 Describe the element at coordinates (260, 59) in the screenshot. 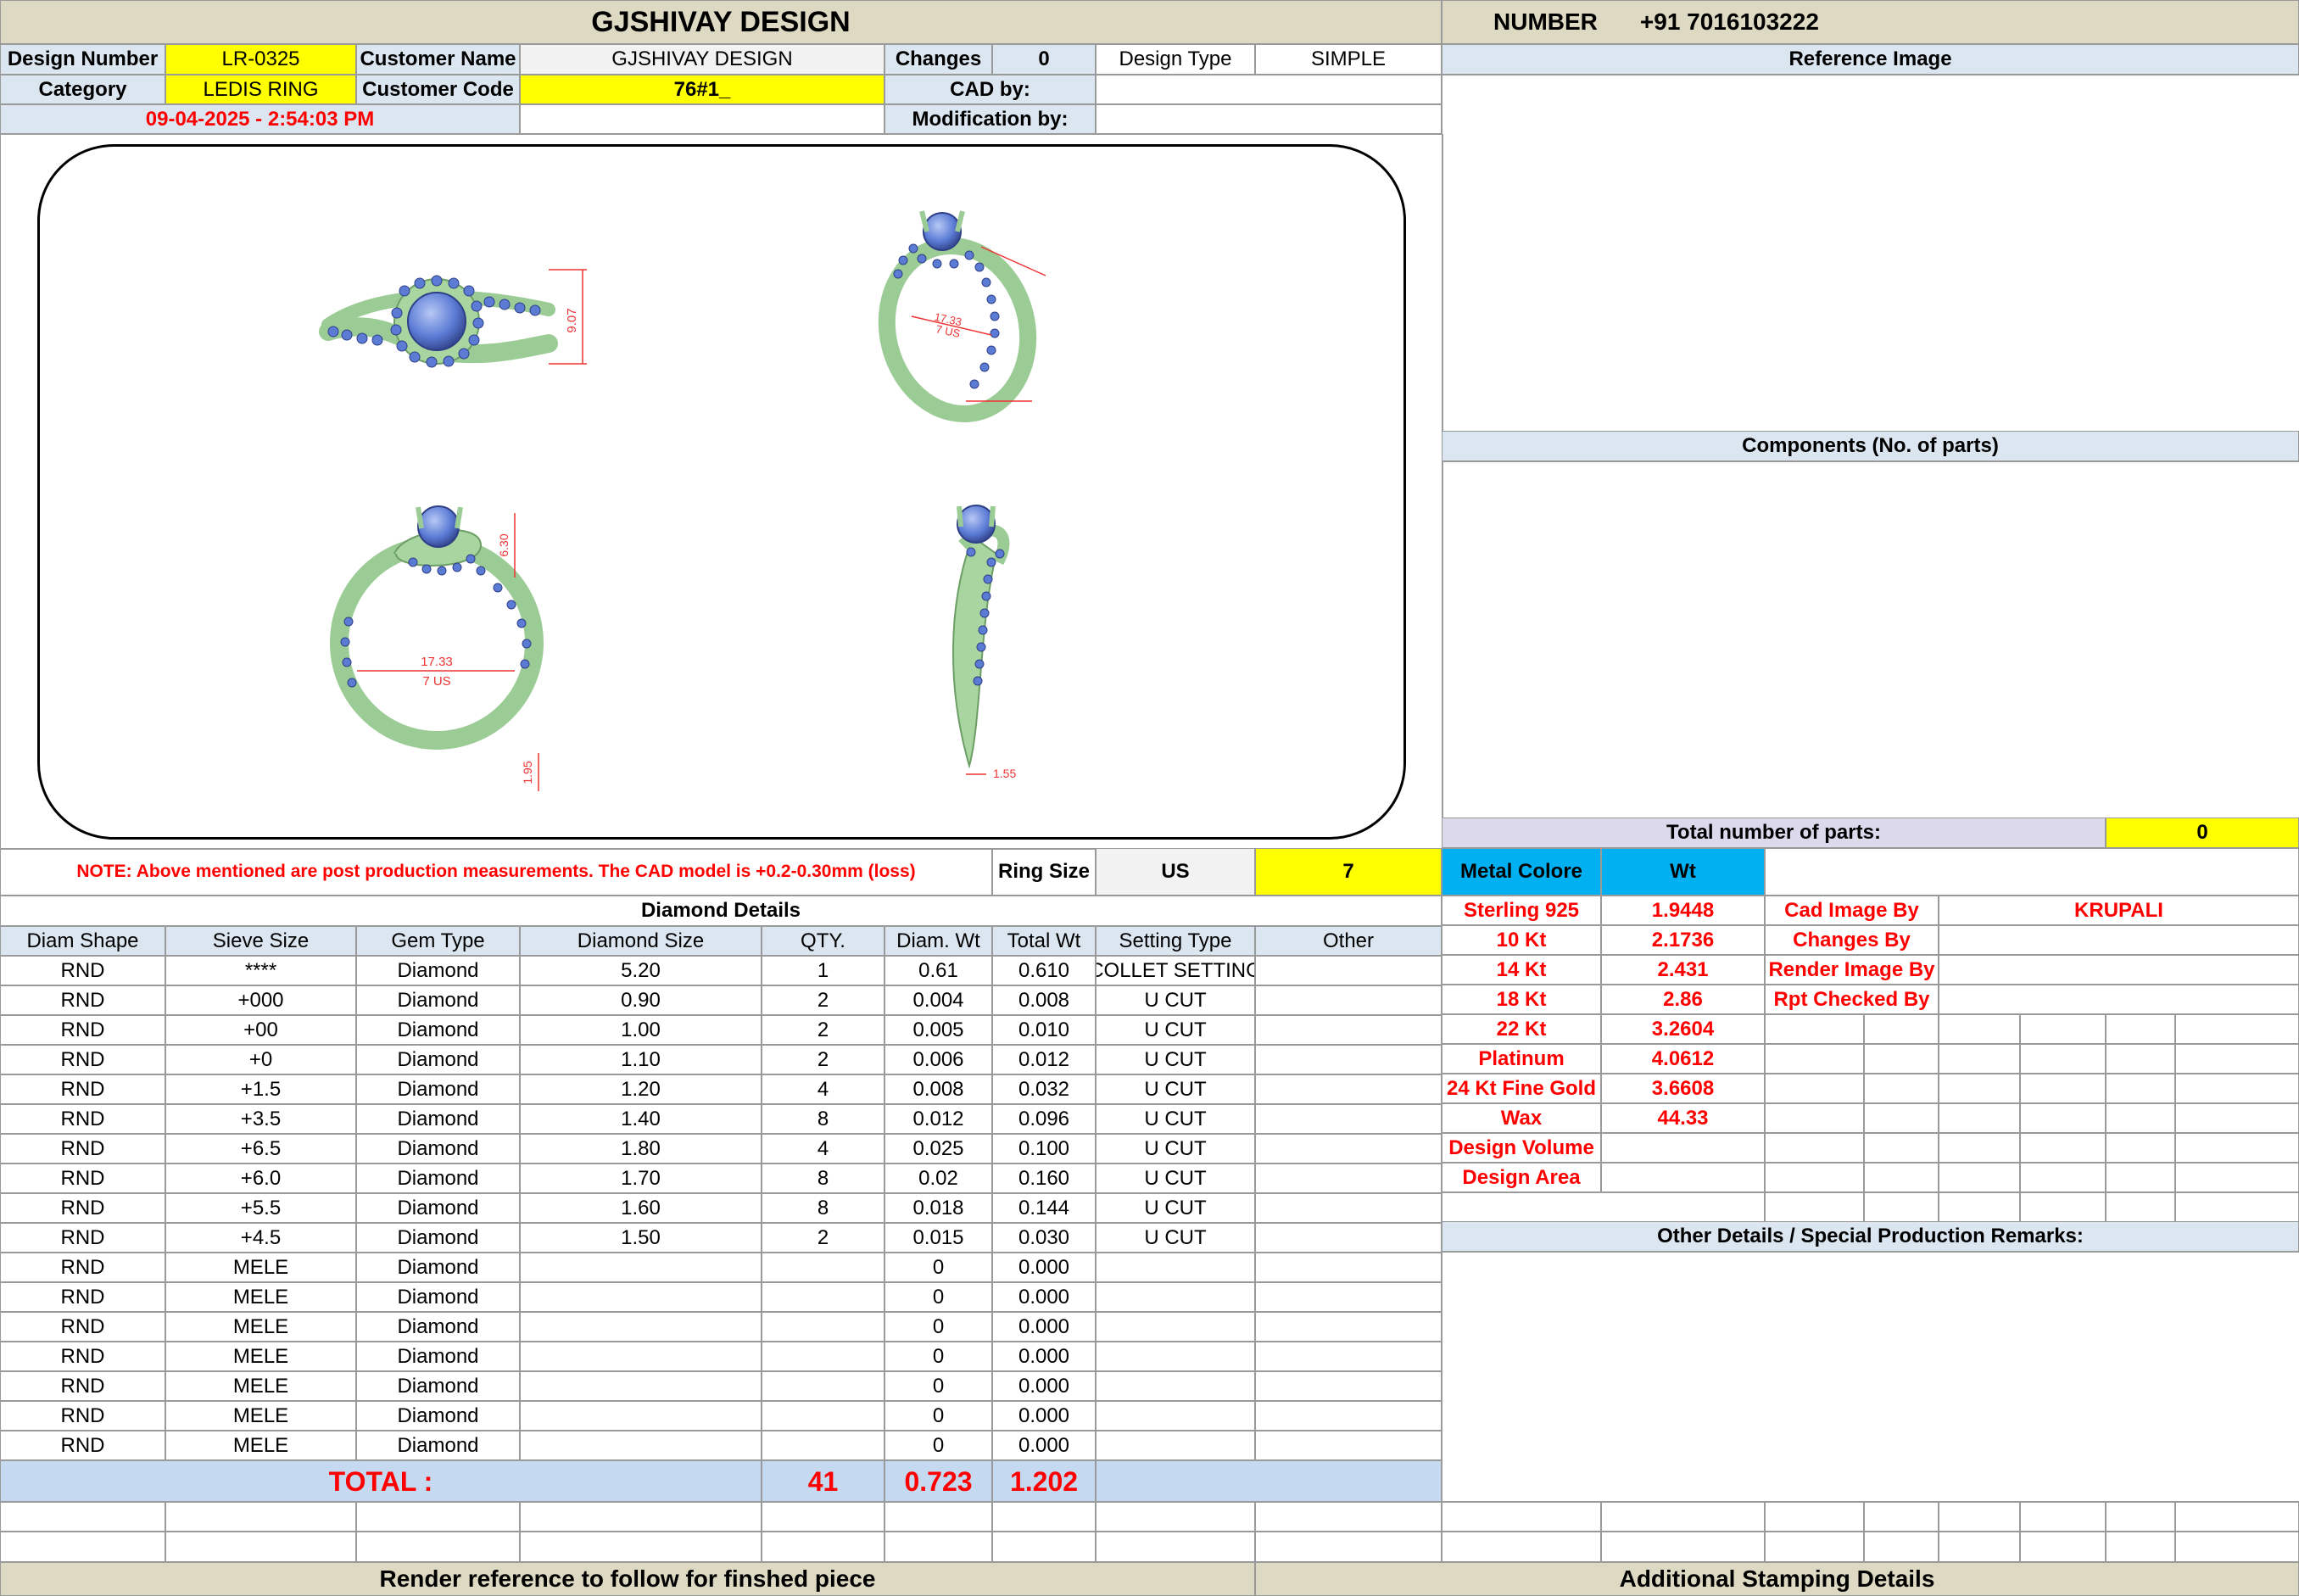

I see `design-number-value: LR-0325` at that location.